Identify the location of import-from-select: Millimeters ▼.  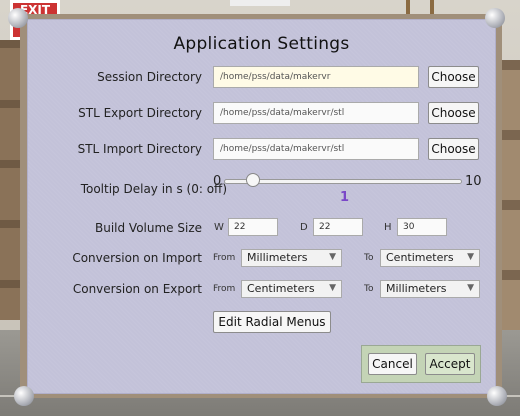
(291, 258).